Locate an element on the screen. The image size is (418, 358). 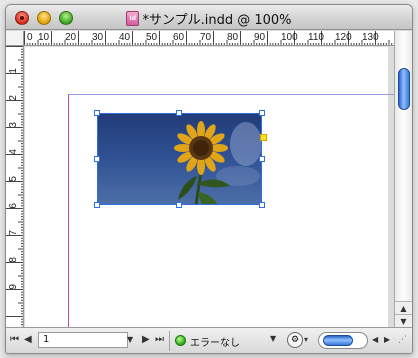
preflight-status-text: エラーなし is located at coordinates (215, 343).